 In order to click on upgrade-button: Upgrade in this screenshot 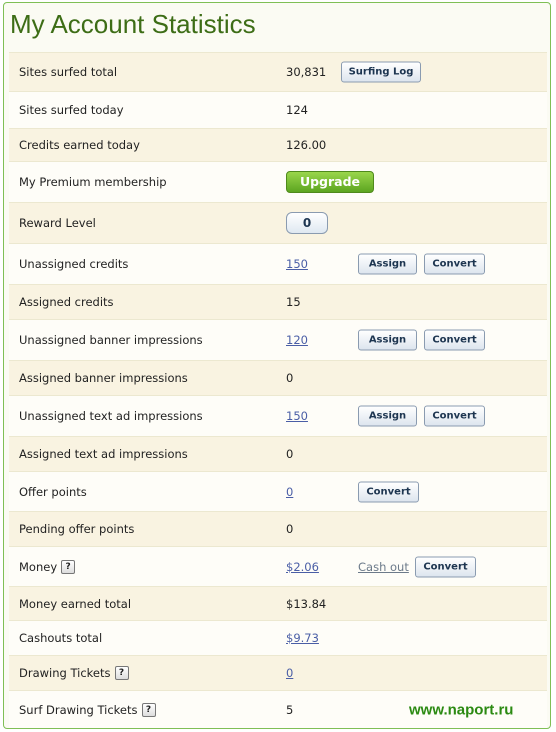, I will do `click(330, 182)`.